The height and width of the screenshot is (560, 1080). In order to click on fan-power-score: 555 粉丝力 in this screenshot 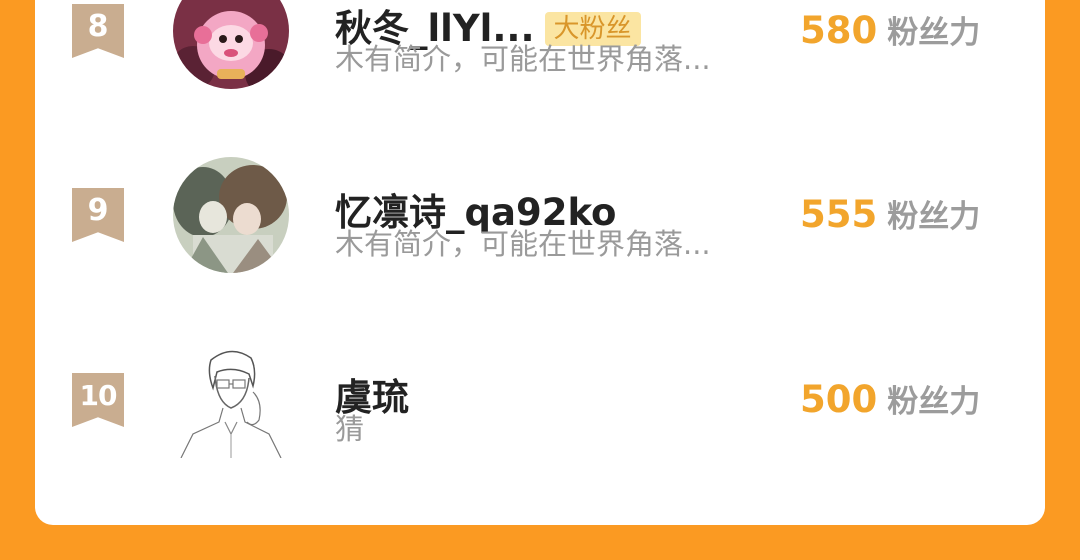, I will do `click(890, 218)`.